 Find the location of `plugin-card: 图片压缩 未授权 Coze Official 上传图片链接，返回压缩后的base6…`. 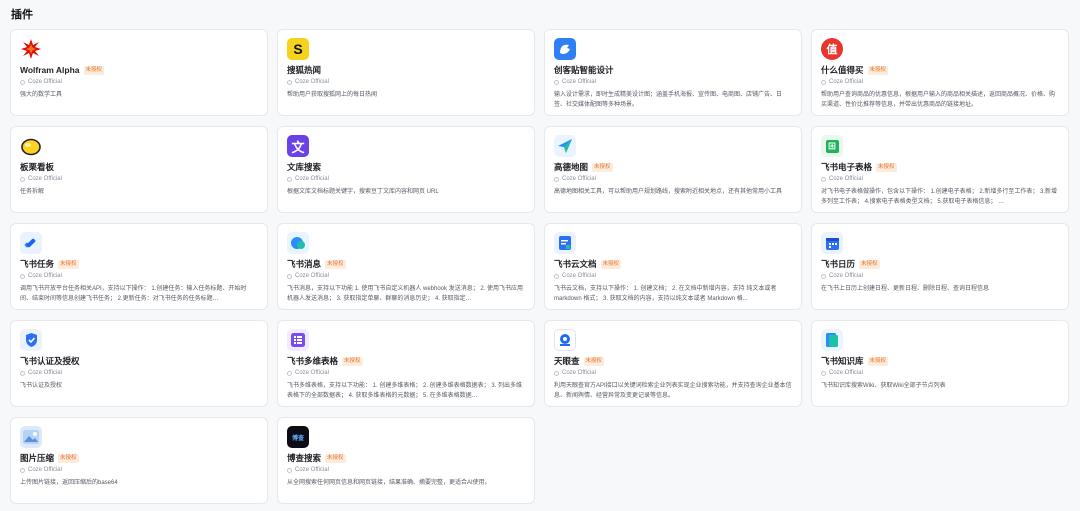

plugin-card: 图片压缩 未授权 Coze Official 上传图片链接，返回压缩后的base6… is located at coordinates (139, 460).